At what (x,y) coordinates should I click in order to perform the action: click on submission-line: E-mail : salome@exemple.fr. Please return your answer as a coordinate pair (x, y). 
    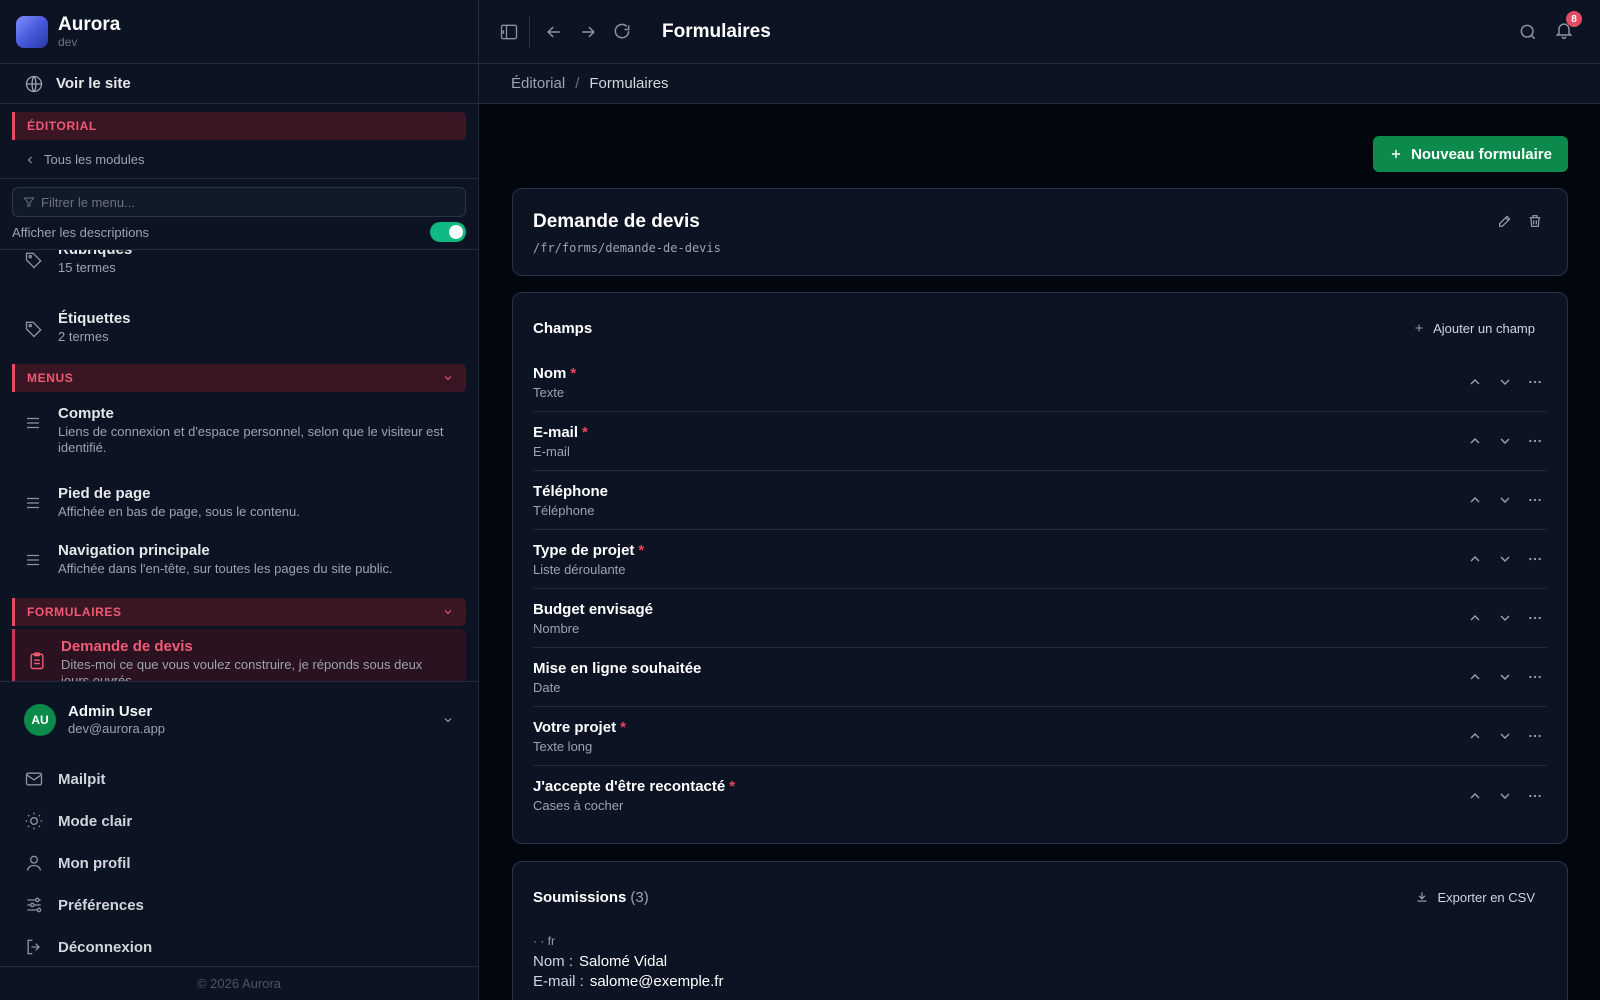
    Looking at the image, I should click on (1040, 982).